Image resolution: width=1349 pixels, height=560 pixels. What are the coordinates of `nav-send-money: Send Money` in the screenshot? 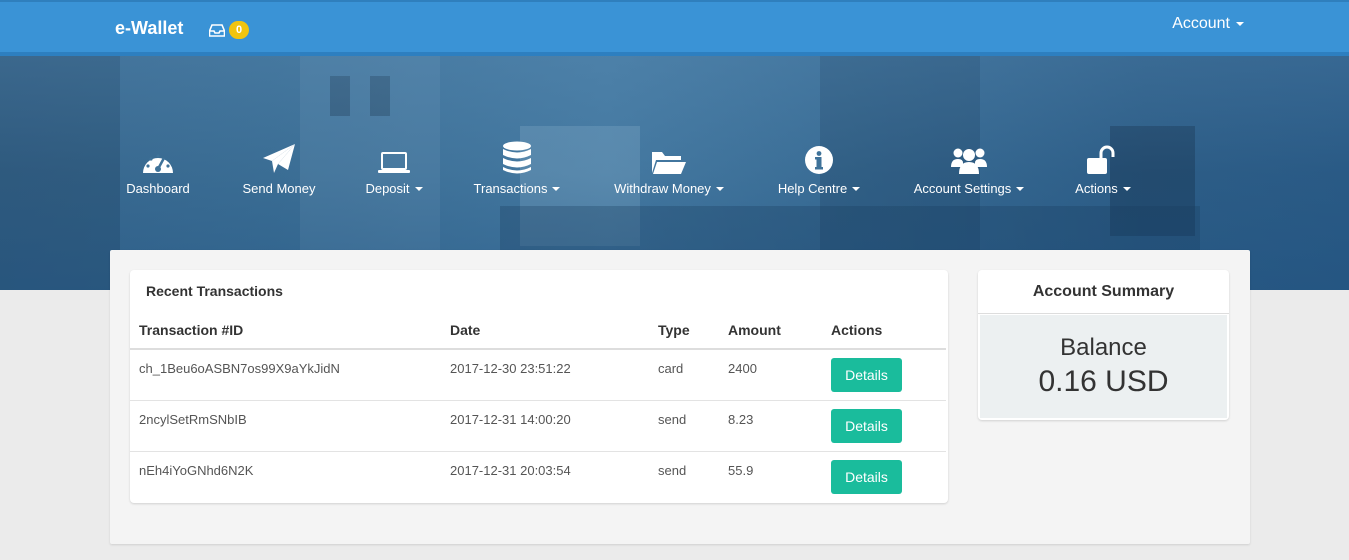 It's located at (279, 168).